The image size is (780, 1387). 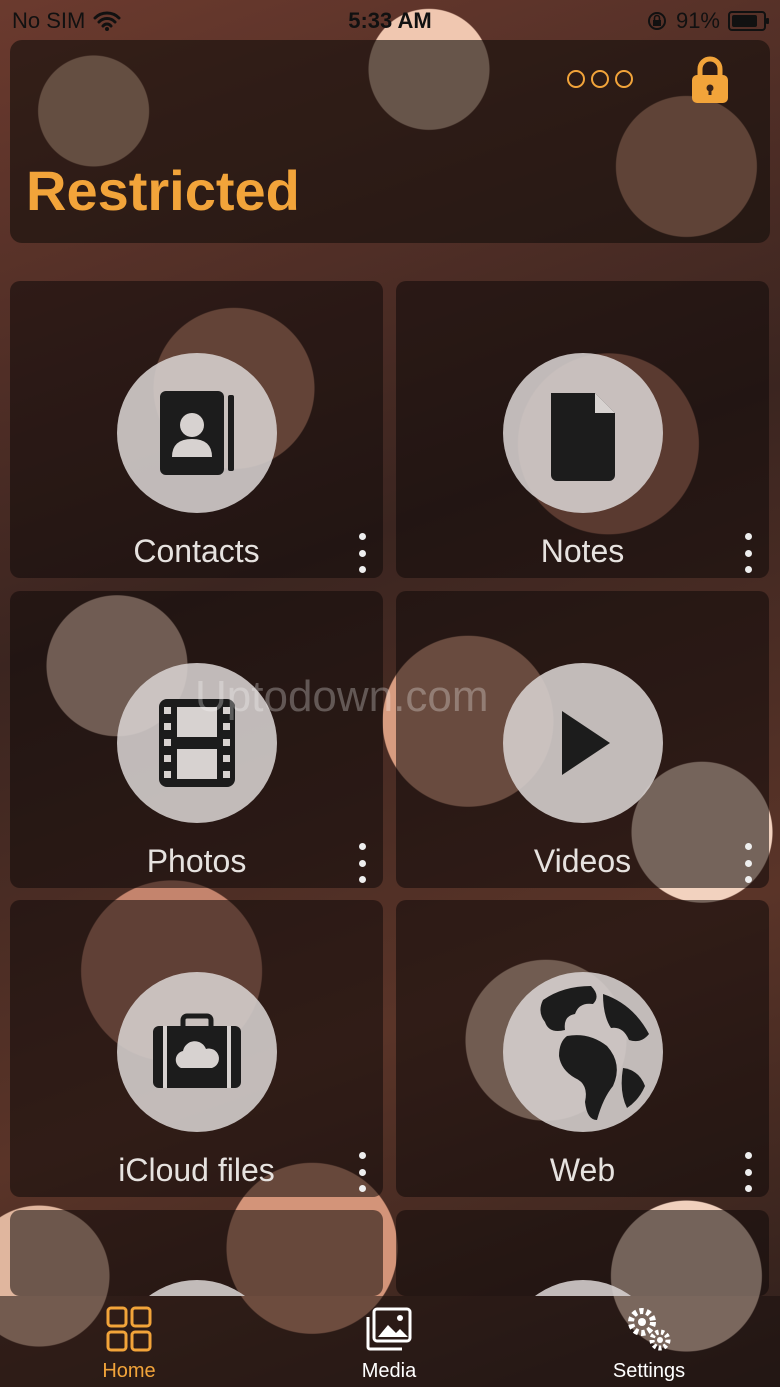 I want to click on tile-videos: Videos, so click(x=582, y=739).